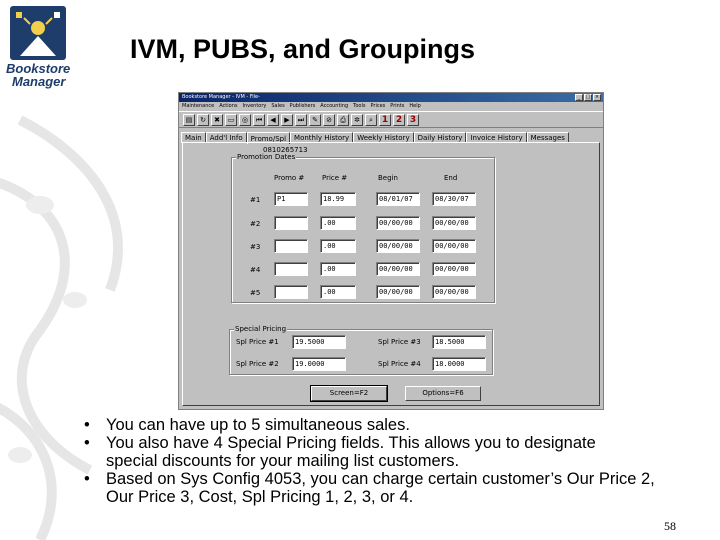 Image resolution: width=720 pixels, height=540 pixels. I want to click on promo-row-label: #1, so click(255, 200).